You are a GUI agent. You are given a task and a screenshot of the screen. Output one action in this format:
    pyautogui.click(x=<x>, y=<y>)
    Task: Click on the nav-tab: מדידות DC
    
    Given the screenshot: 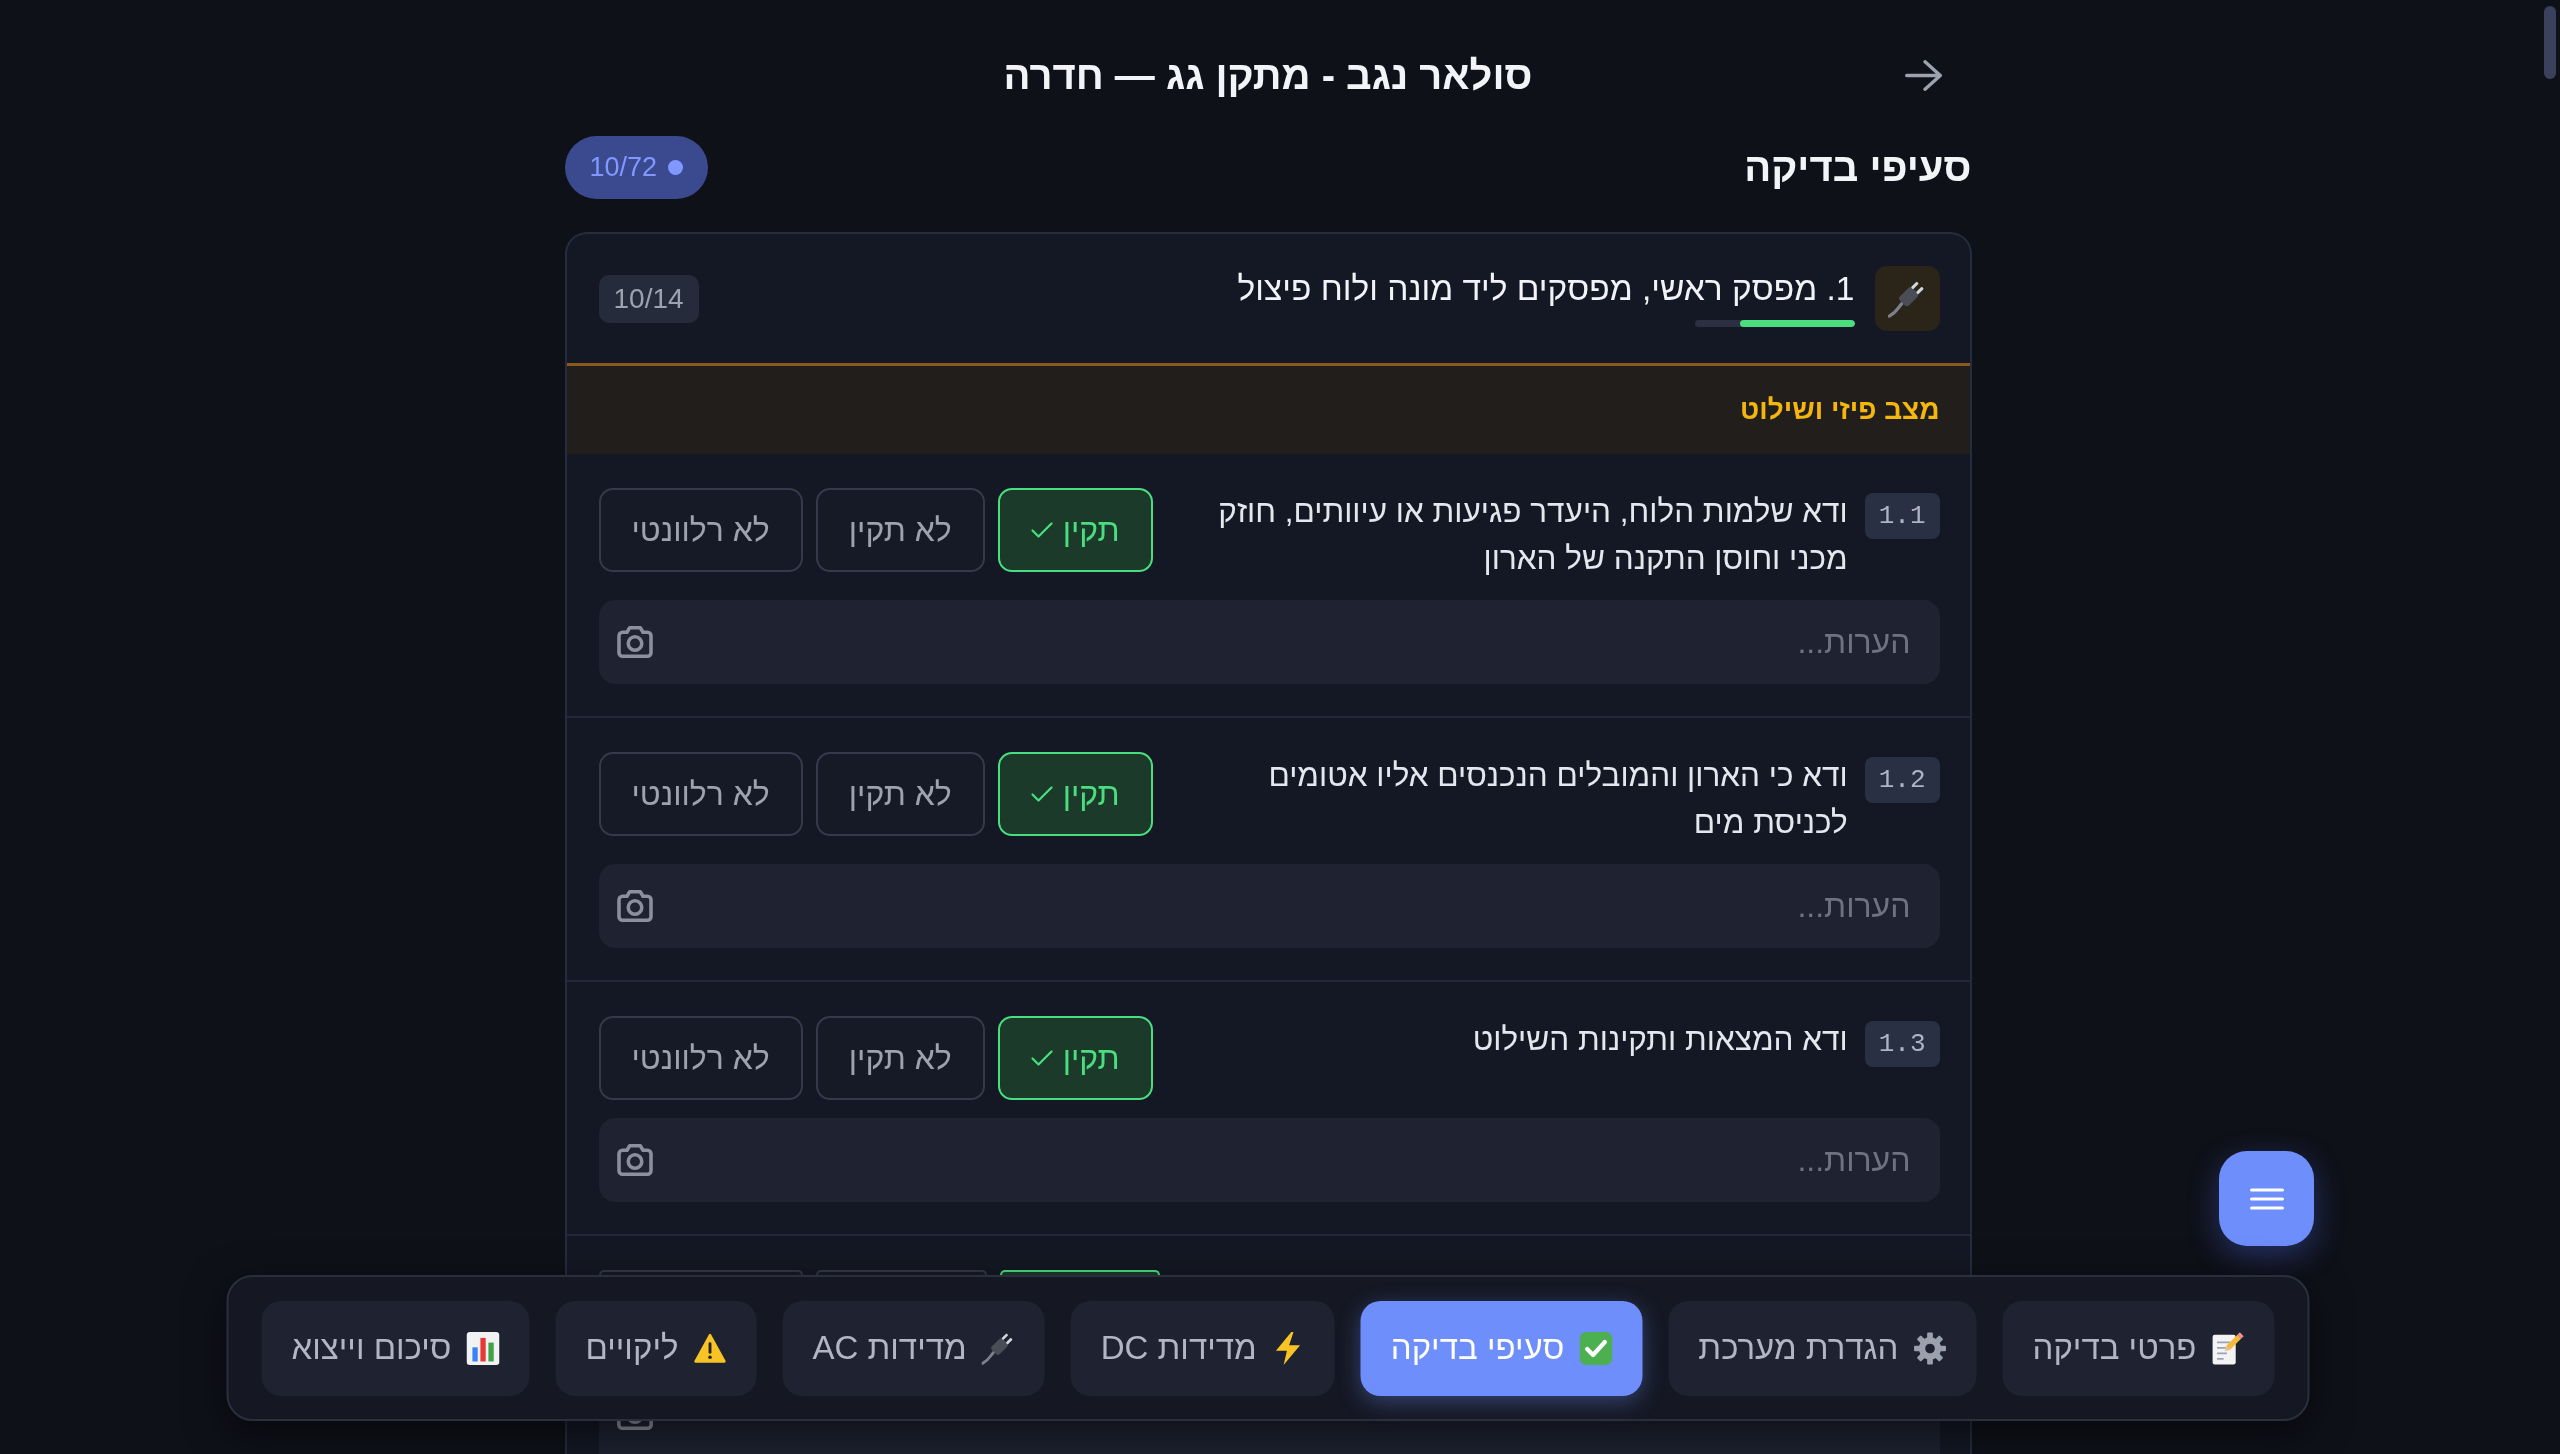 What is the action you would take?
    pyautogui.click(x=1202, y=1348)
    